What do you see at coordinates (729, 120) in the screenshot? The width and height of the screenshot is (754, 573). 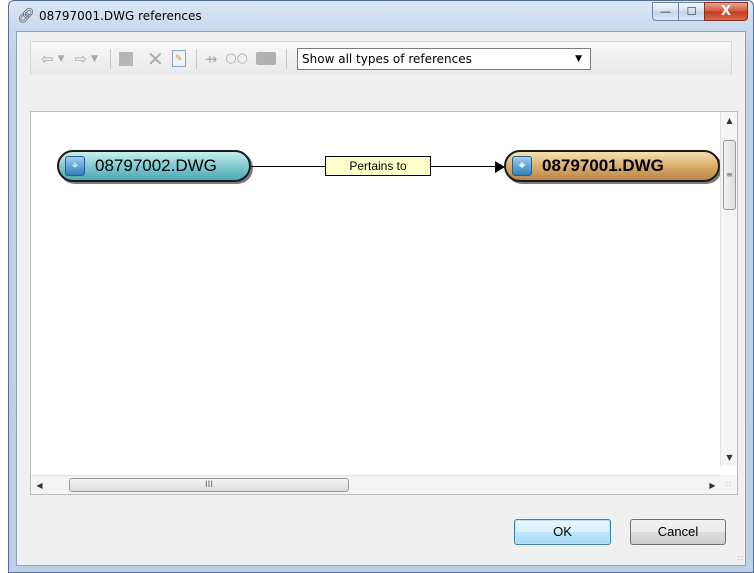 I see `scroll-up-icon: ▲` at bounding box center [729, 120].